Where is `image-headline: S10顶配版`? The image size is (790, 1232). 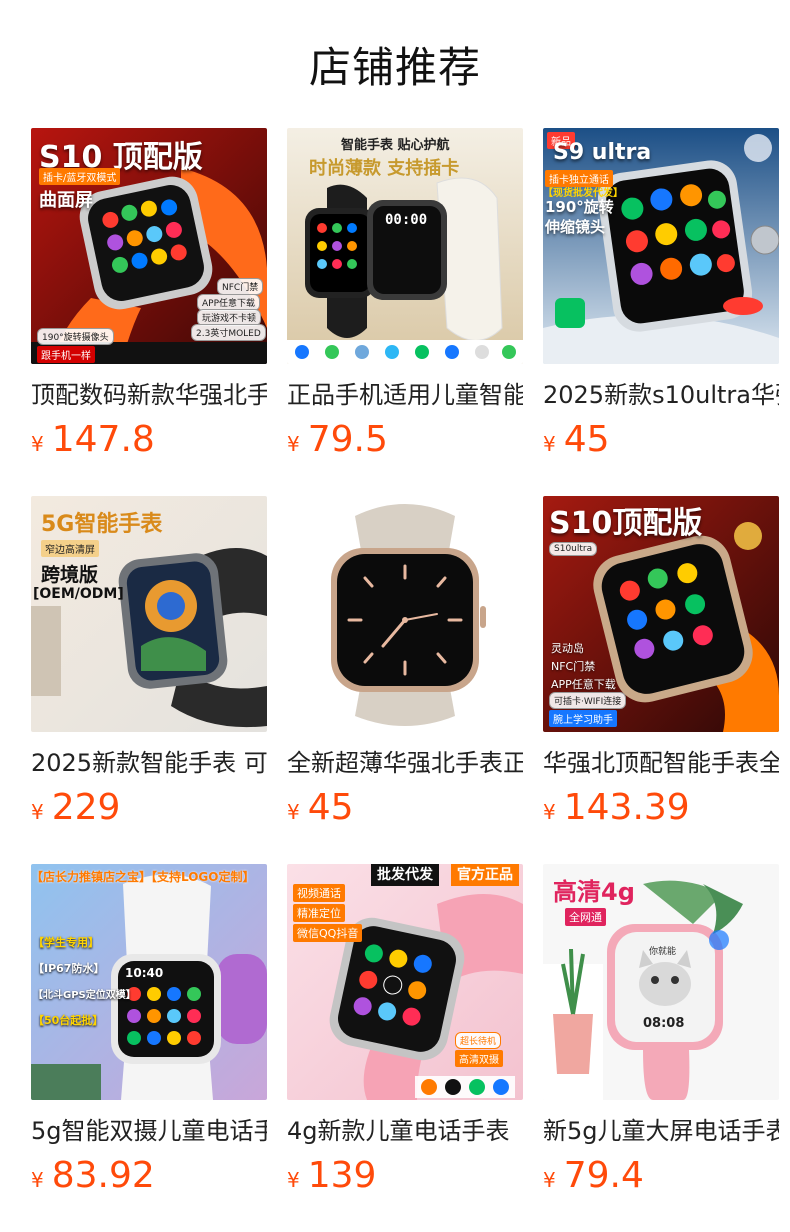
image-headline: S10顶配版 is located at coordinates (626, 523).